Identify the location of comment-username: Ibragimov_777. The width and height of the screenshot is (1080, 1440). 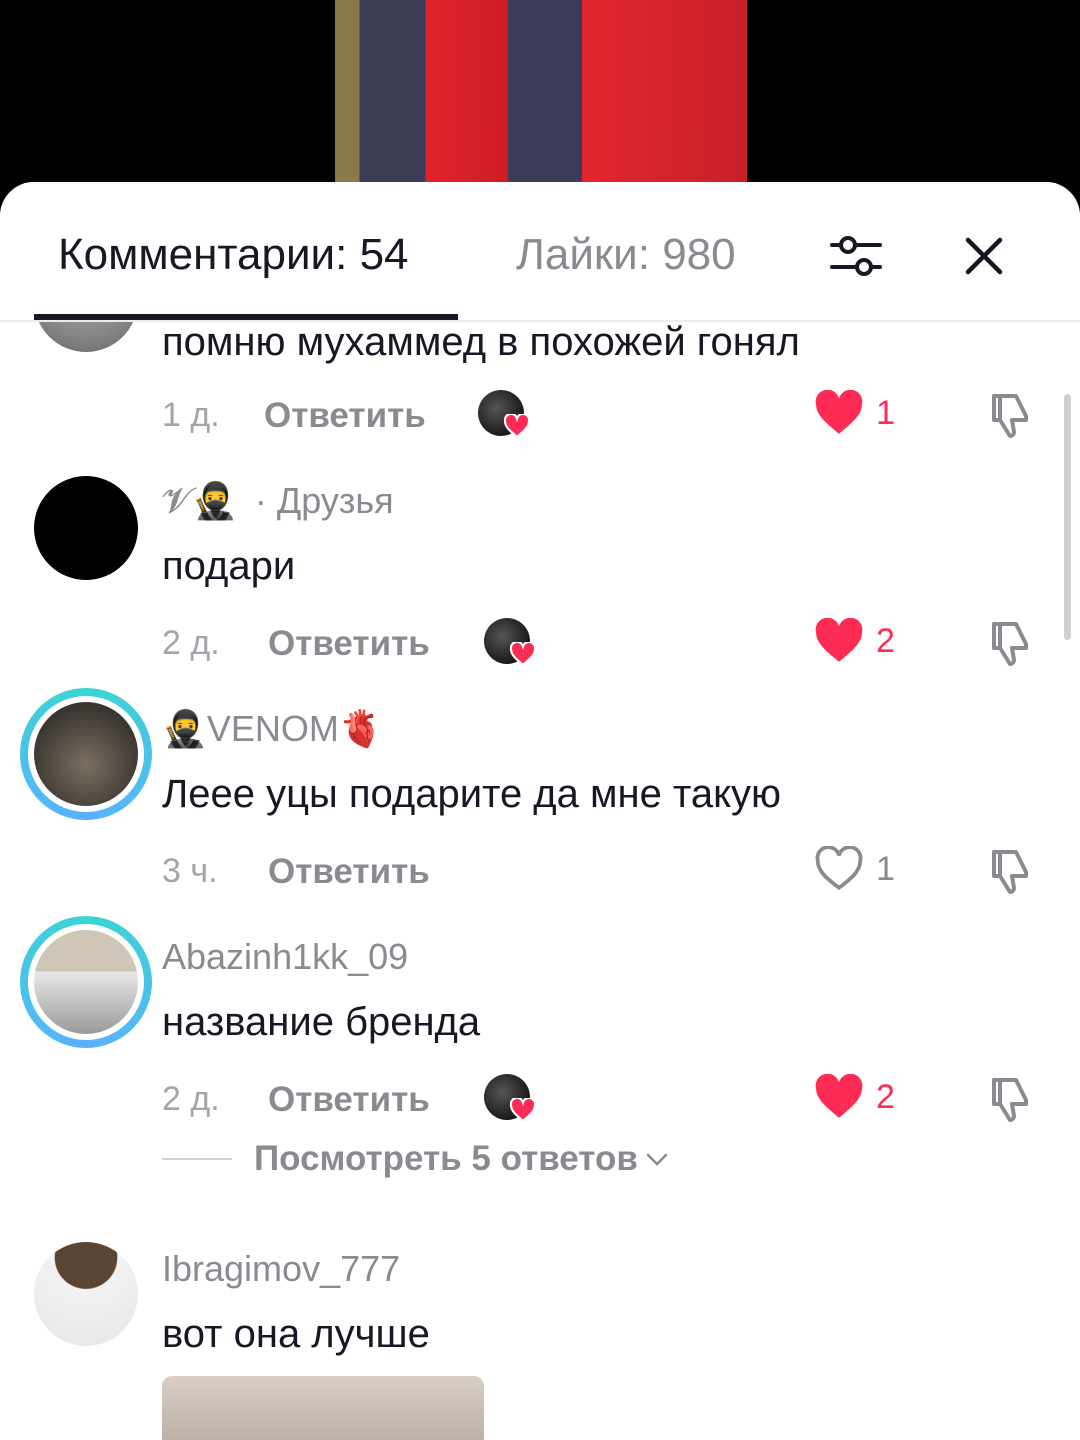
(281, 1269).